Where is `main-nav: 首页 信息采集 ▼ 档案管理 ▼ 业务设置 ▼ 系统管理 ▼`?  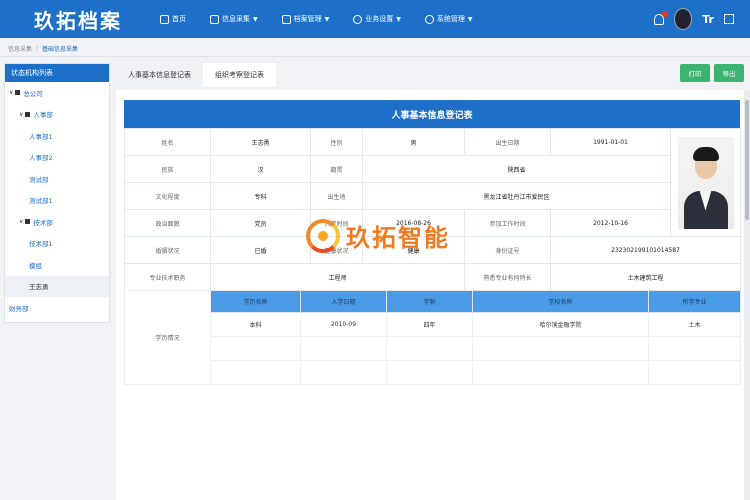
main-nav: 首页 信息采集 ▼ 档案管理 ▼ 业务设置 ▼ 系统管理 ▼ is located at coordinates (328, 19).